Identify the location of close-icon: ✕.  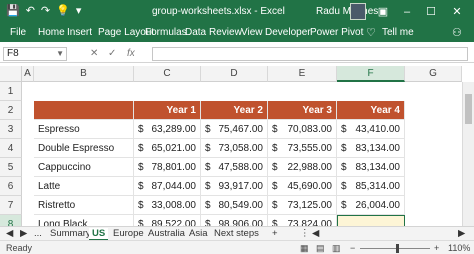
(457, 12).